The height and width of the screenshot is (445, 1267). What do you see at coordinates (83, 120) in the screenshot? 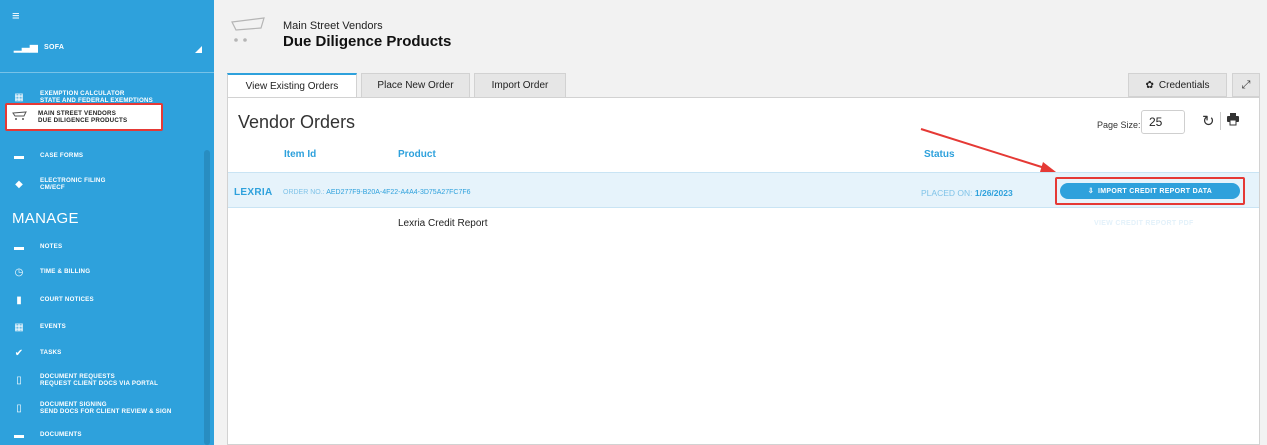
I see `sidebar-item-sublabel: DUE DILIGENCE PRODUCTS` at bounding box center [83, 120].